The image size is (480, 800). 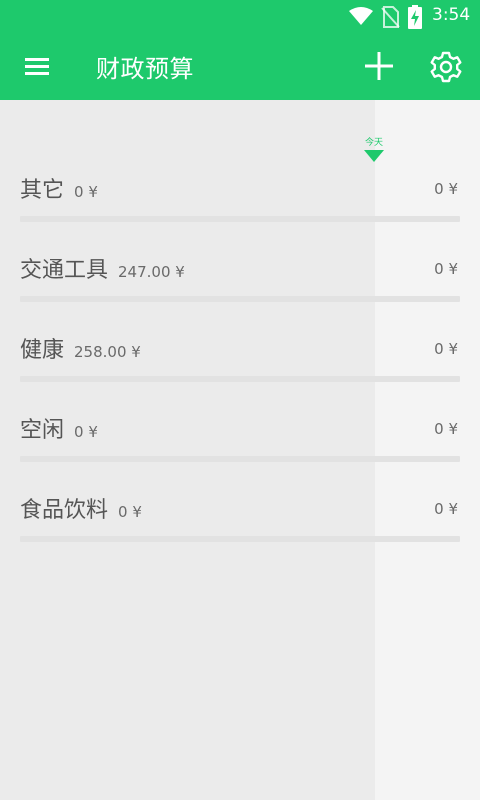 I want to click on settings-icon, so click(x=446, y=67).